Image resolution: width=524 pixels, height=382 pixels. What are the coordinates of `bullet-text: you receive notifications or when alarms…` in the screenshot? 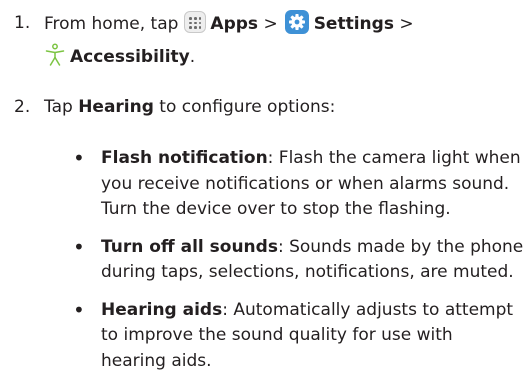 It's located at (305, 184).